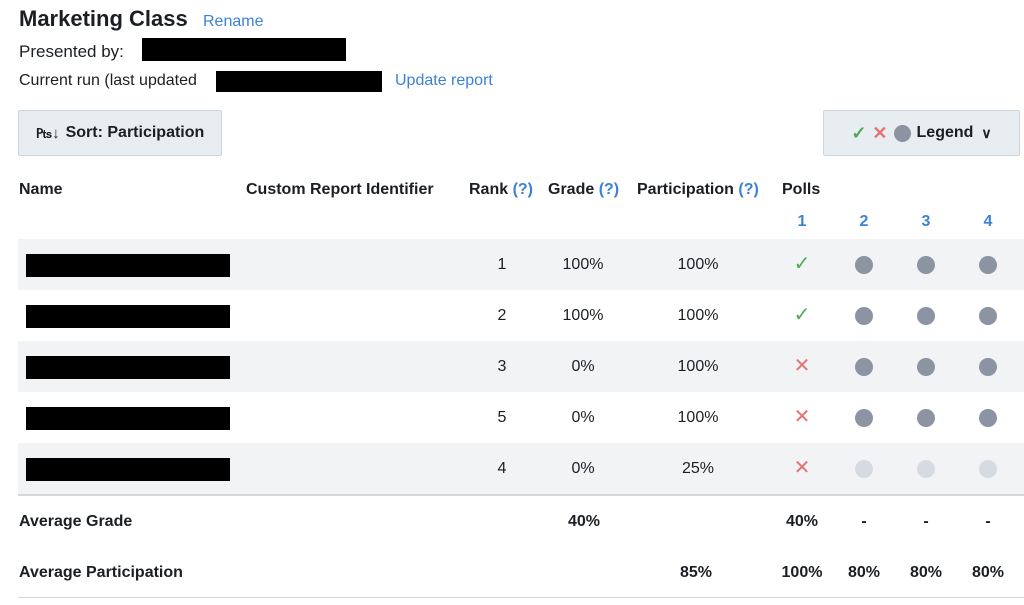 The height and width of the screenshot is (605, 1024). Describe the element at coordinates (802, 222) in the screenshot. I see `poll-number-1: 1` at that location.